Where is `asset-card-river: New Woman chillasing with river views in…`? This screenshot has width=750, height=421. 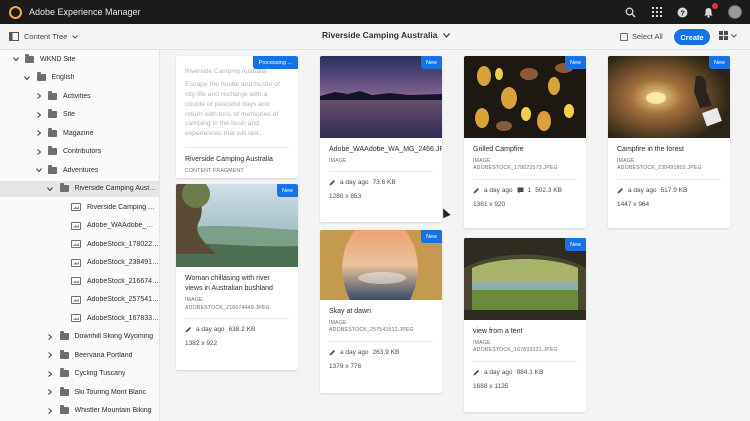 asset-card-river: New Woman chillasing with river views in… is located at coordinates (237, 277).